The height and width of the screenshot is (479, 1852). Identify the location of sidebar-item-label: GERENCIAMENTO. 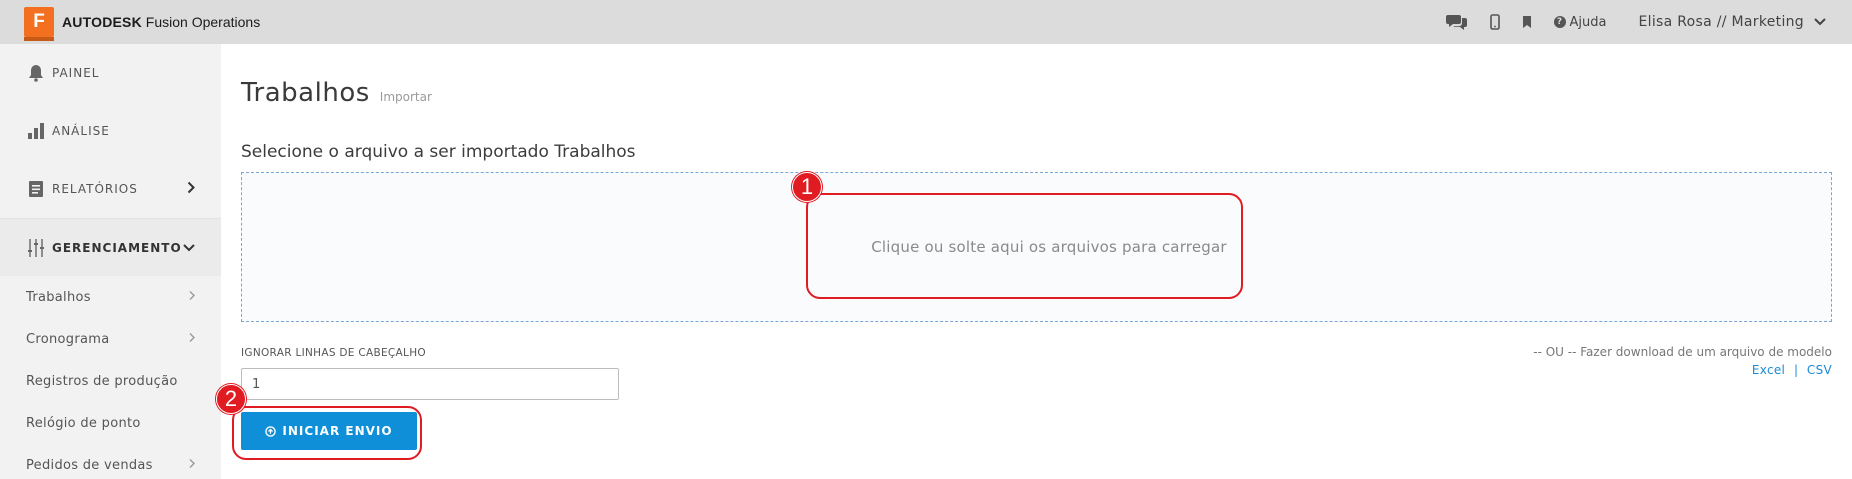
(117, 247).